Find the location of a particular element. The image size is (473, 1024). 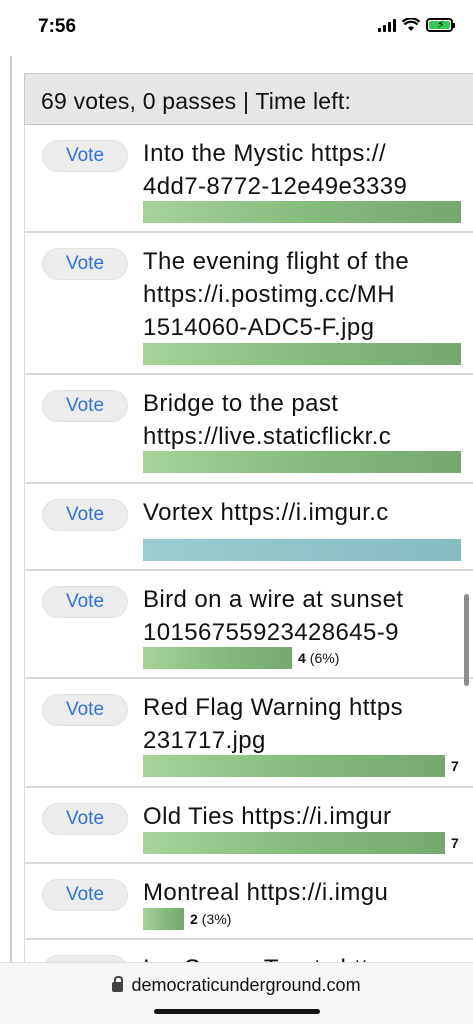

poll-entry-row: Vote Ice Cream Treats https: is located at coordinates (248, 951).